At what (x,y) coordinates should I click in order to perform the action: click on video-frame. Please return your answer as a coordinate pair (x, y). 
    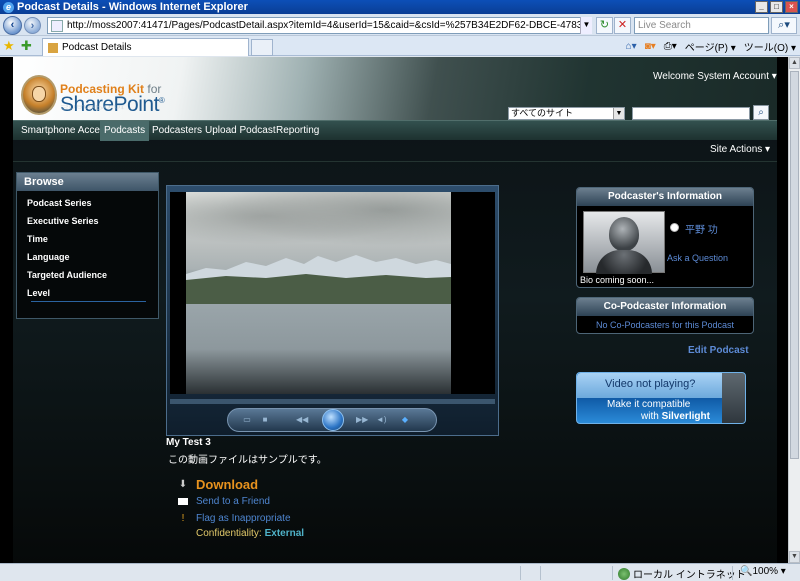
    Looking at the image, I should click on (332, 293).